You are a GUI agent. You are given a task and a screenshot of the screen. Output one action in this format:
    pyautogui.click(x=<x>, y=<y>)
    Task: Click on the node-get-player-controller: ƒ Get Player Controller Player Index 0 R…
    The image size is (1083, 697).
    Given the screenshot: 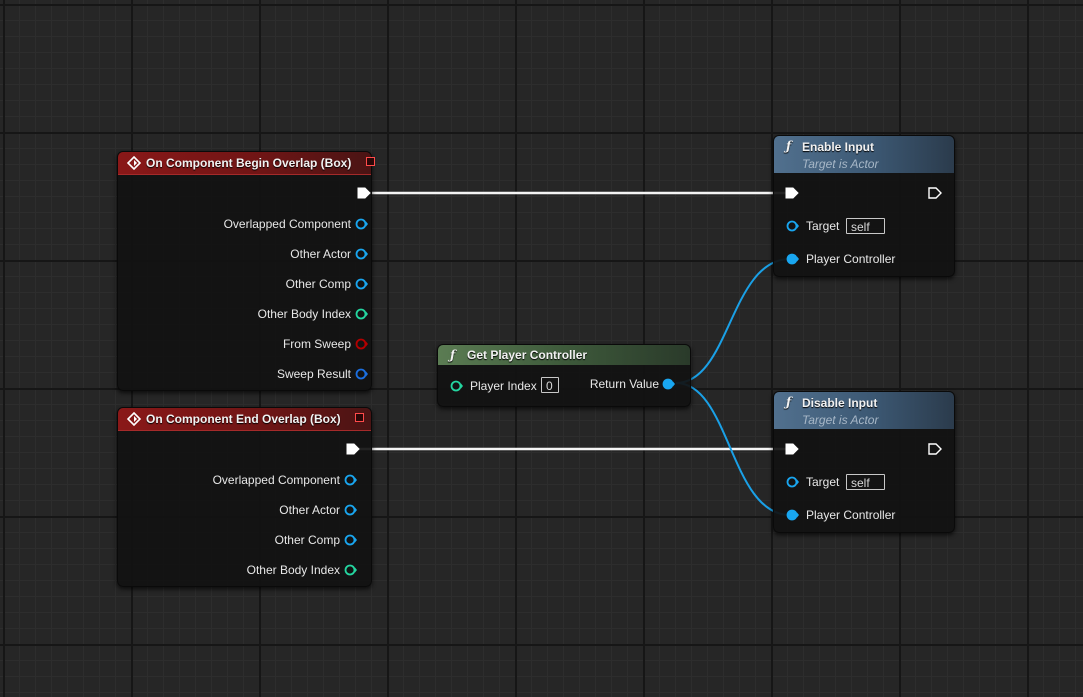 What is the action you would take?
    pyautogui.click(x=564, y=375)
    